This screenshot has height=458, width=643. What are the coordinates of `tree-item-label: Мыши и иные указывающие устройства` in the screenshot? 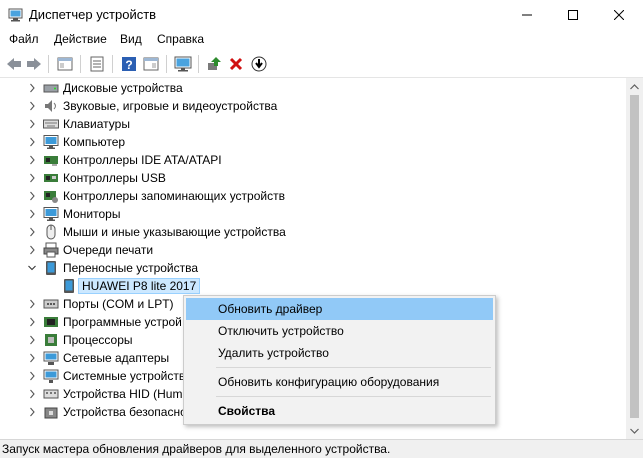 It's located at (174, 232).